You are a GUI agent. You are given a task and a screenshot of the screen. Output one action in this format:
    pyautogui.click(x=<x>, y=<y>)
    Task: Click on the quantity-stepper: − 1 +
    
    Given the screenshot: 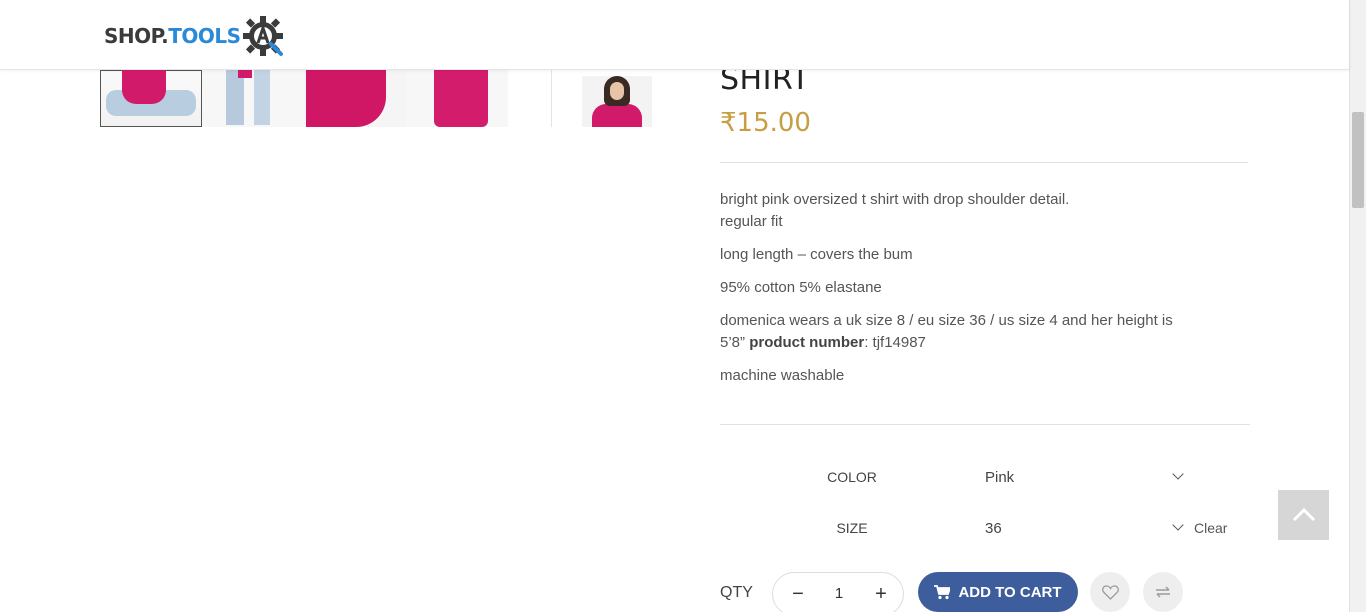 What is the action you would take?
    pyautogui.click(x=838, y=592)
    